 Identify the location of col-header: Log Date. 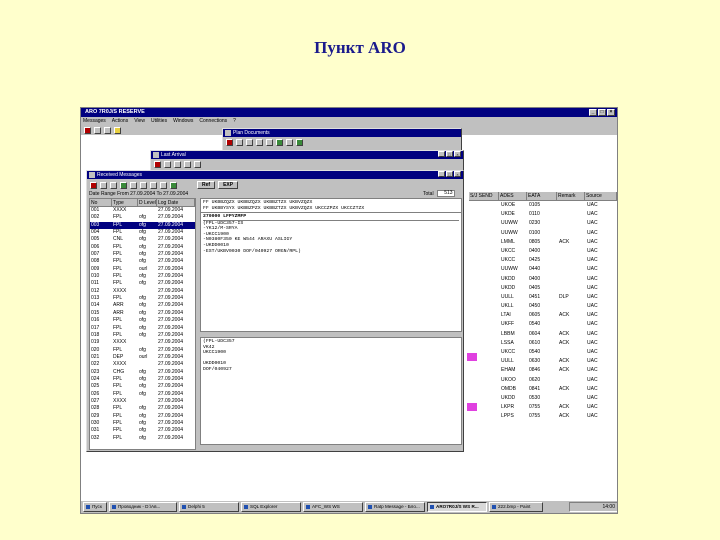
(176, 202).